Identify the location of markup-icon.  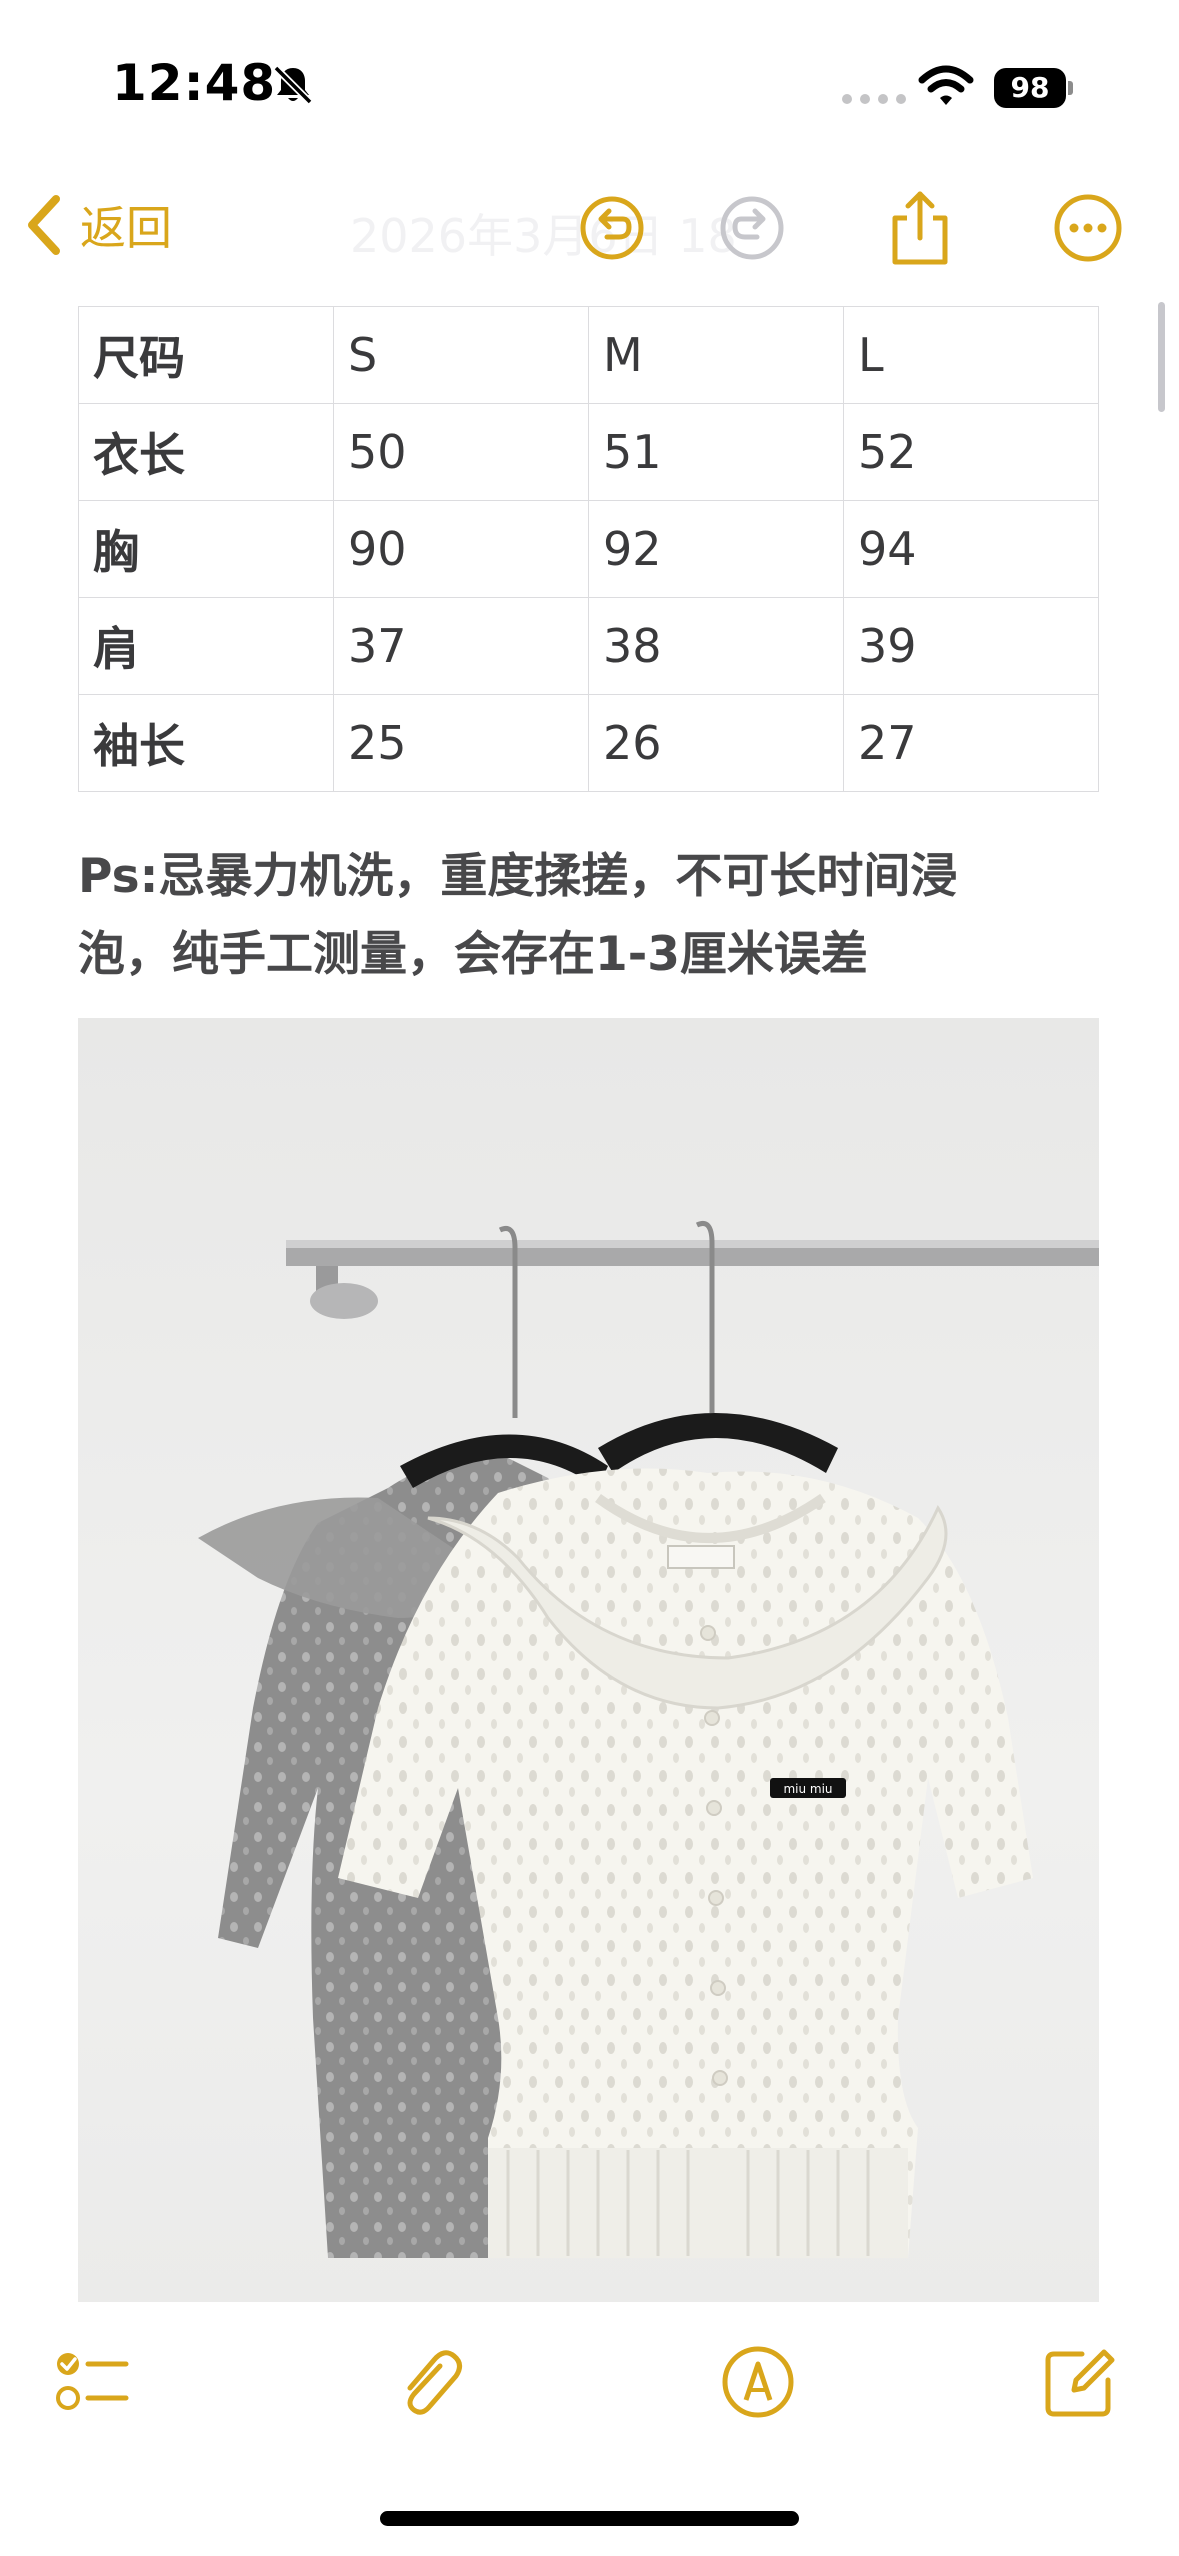
(758, 2382).